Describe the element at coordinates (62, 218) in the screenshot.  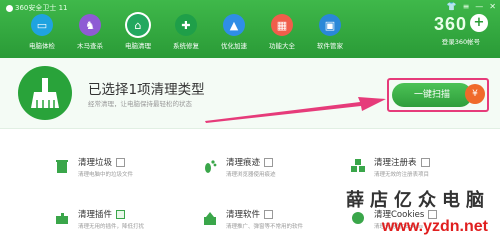
I see `plugin-icon` at that location.